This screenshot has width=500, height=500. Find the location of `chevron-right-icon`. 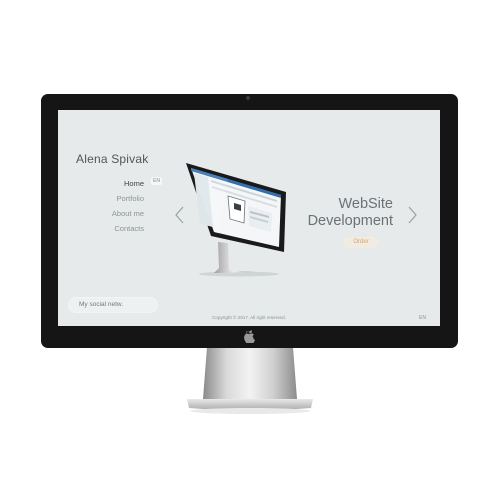

chevron-right-icon is located at coordinates (412, 215).